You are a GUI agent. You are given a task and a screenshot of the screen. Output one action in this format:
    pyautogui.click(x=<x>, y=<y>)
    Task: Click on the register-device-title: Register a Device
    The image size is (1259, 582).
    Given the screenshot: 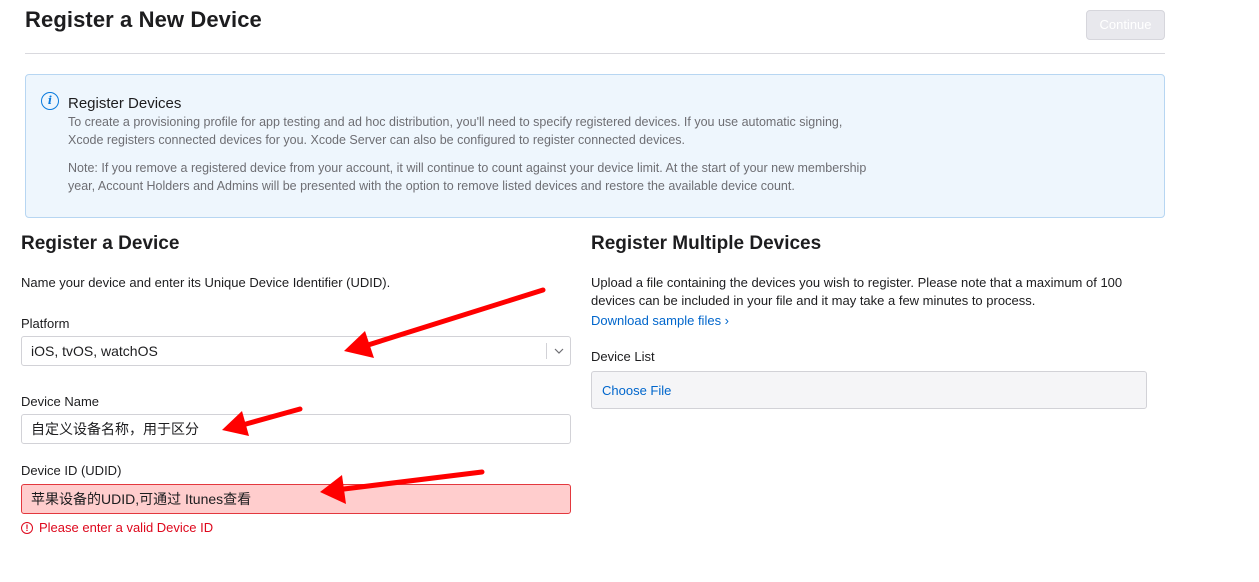 What is the action you would take?
    pyautogui.click(x=100, y=243)
    